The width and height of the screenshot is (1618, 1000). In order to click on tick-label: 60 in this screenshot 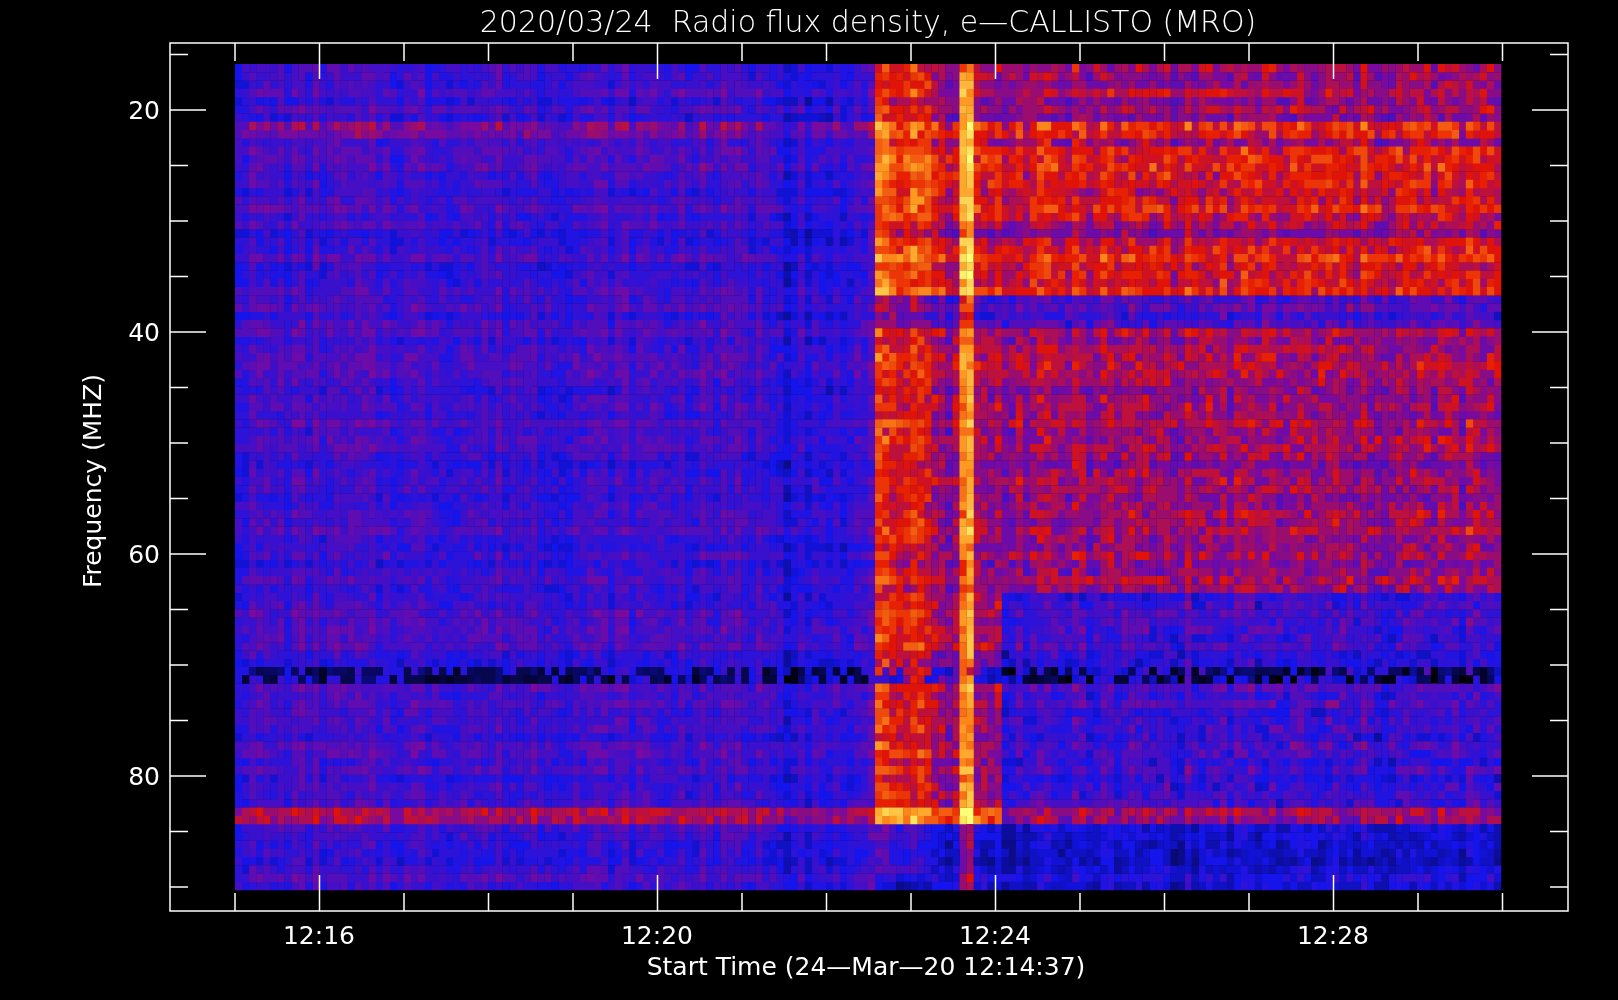, I will do `click(144, 554)`.